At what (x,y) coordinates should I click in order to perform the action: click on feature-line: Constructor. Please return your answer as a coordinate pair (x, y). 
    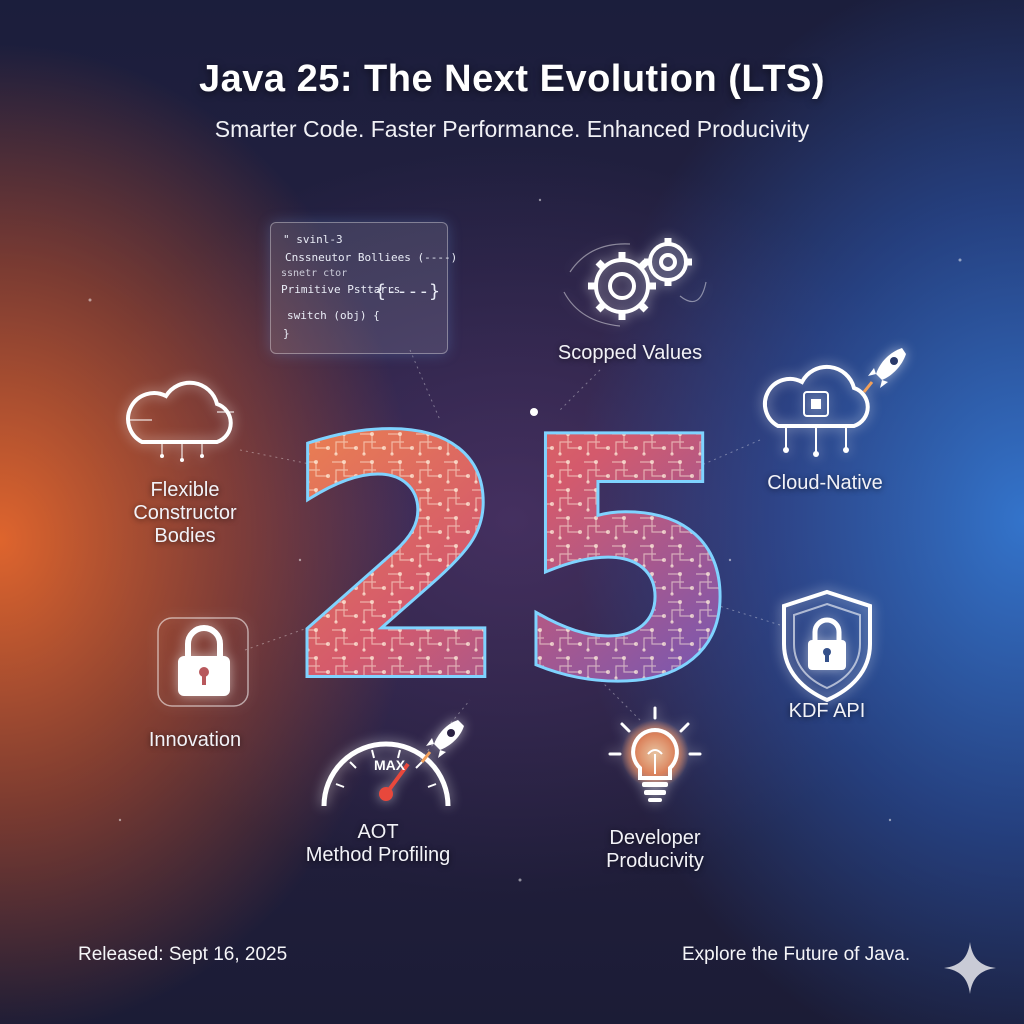
    Looking at the image, I should click on (185, 513).